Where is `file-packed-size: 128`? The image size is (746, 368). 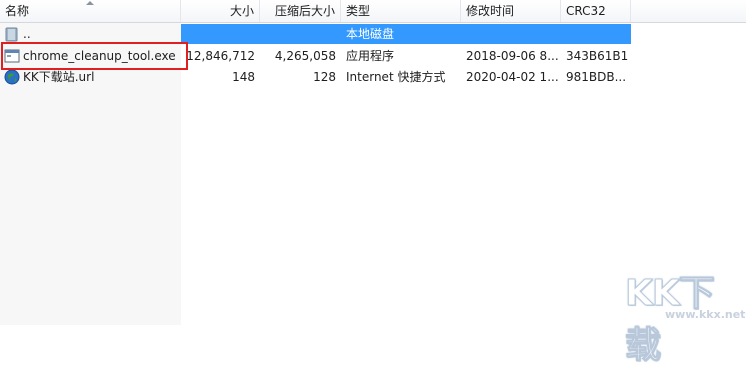 file-packed-size: 128 is located at coordinates (324, 77).